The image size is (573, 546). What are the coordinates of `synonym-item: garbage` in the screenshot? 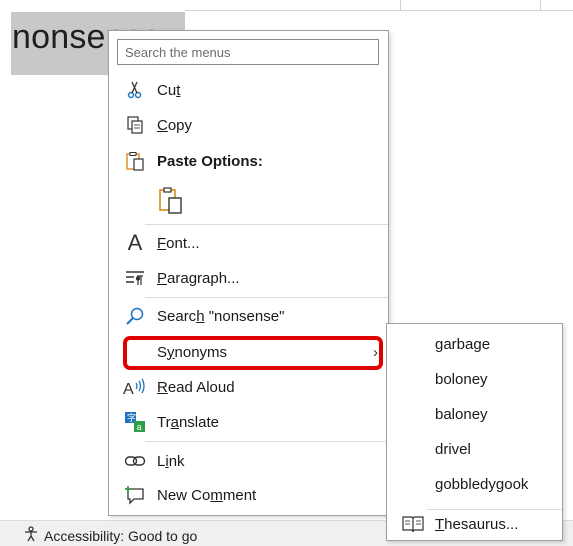 It's located at (462, 344).